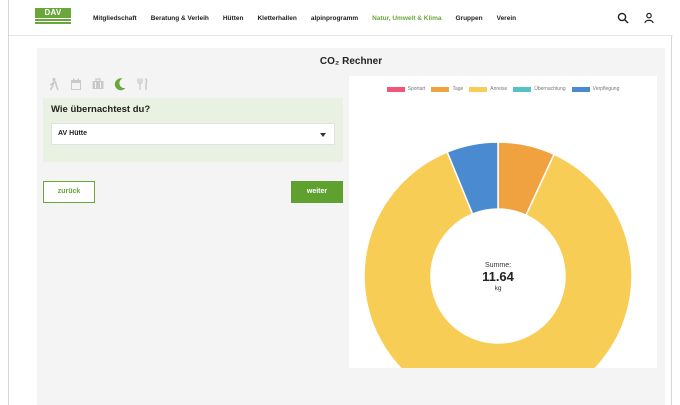 The image size is (680, 405). I want to click on nav-item-natur-umwelt-klima: Natur, Umwelt & Klima, so click(406, 18).